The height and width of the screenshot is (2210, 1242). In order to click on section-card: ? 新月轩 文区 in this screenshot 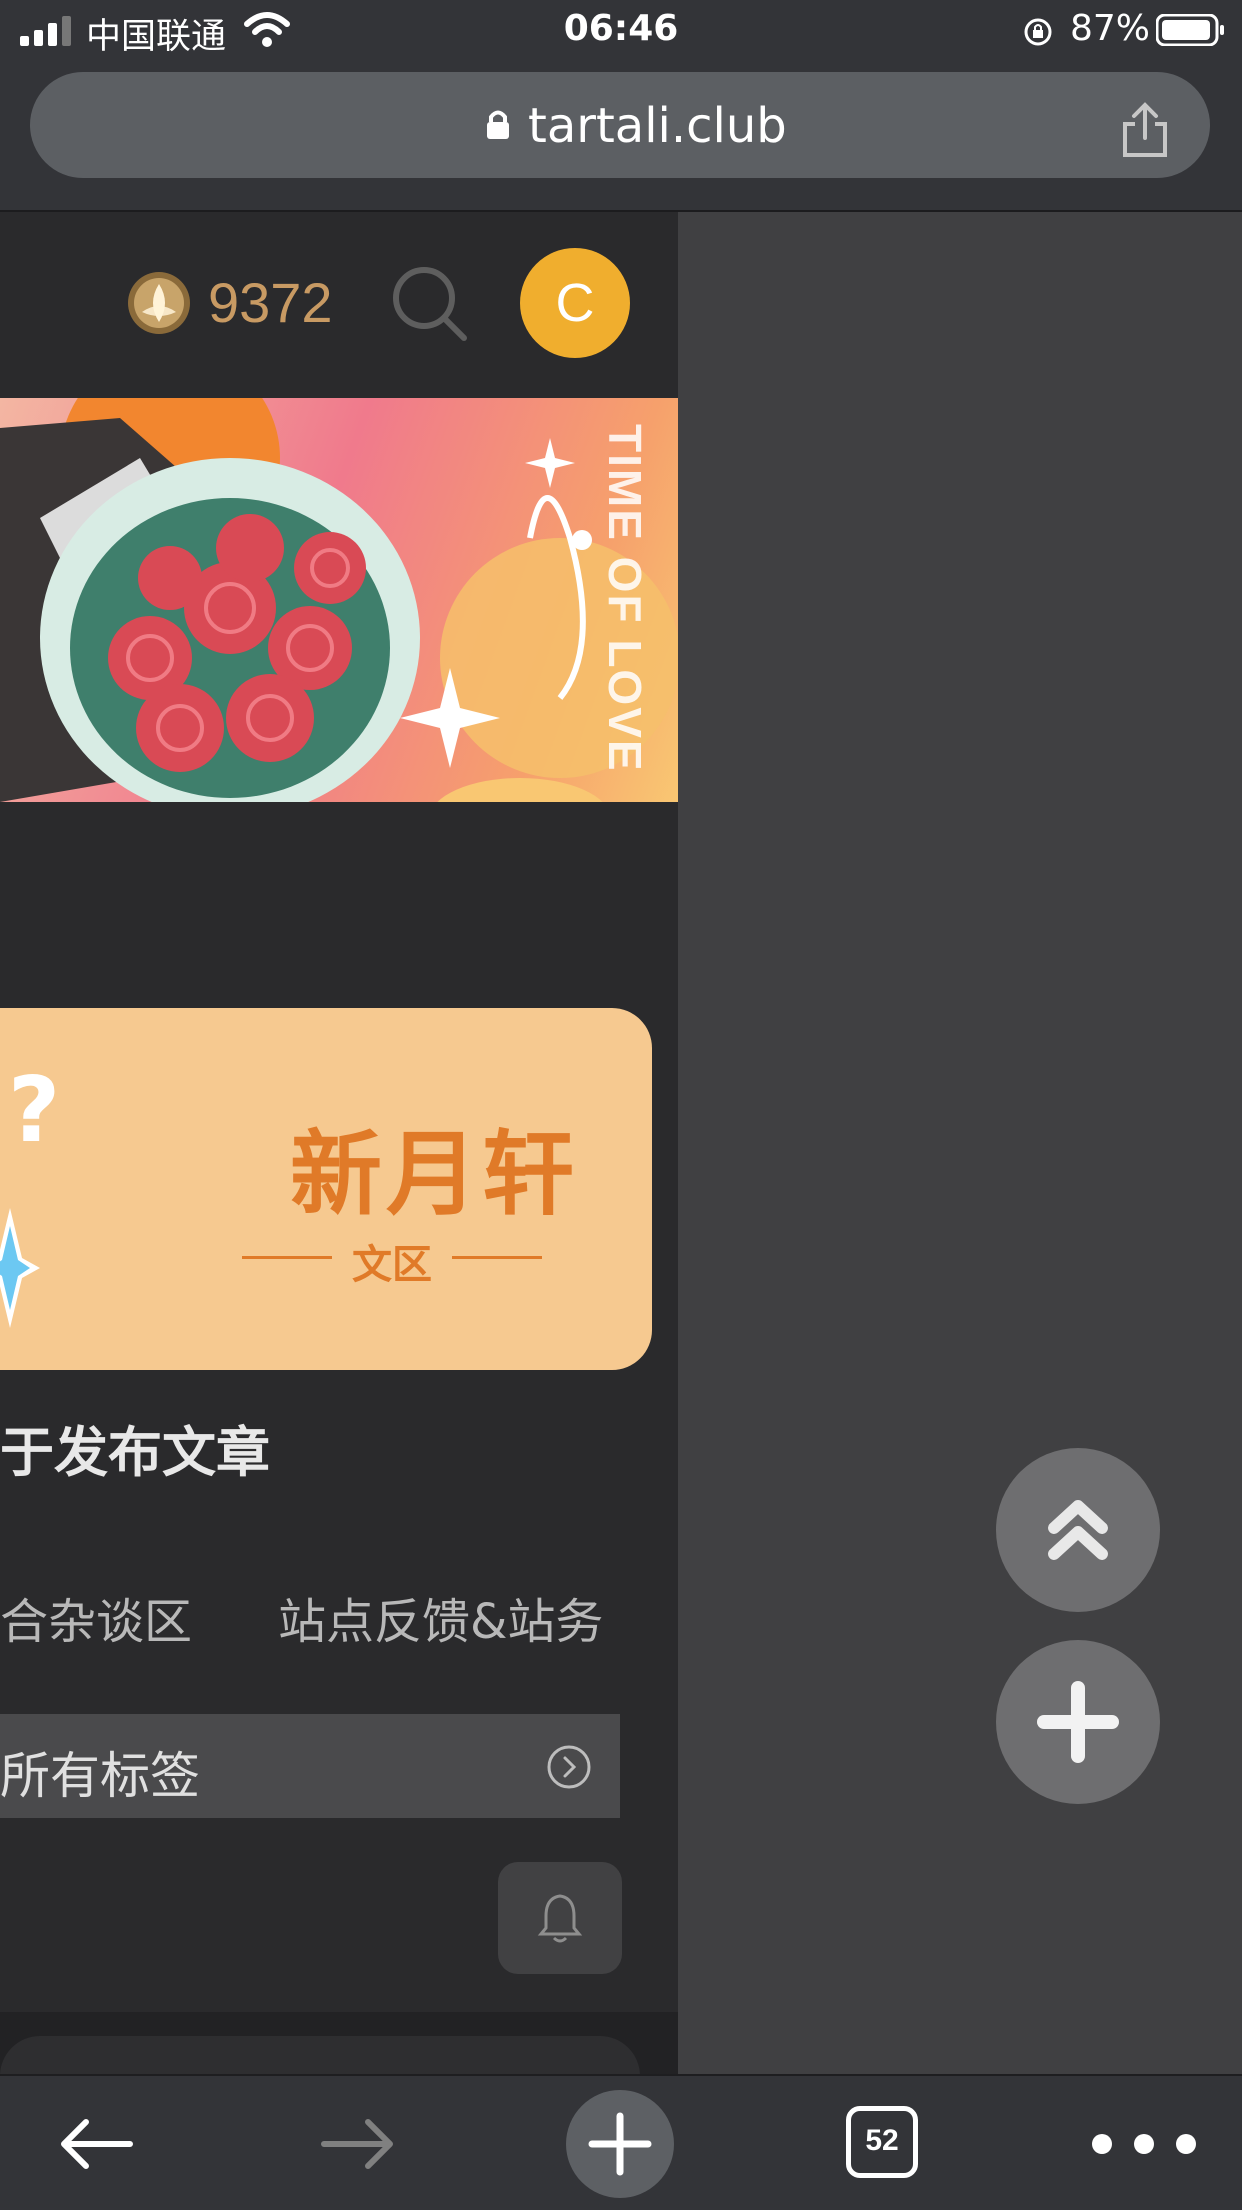, I will do `click(326, 1189)`.